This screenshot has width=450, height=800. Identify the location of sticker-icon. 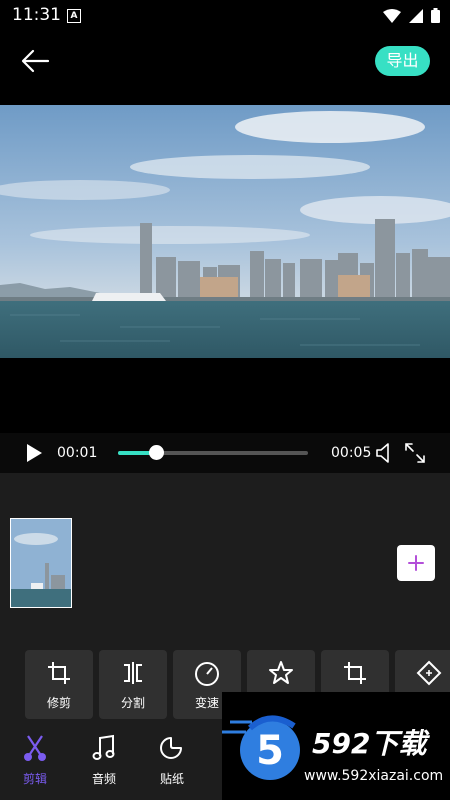
(171, 748).